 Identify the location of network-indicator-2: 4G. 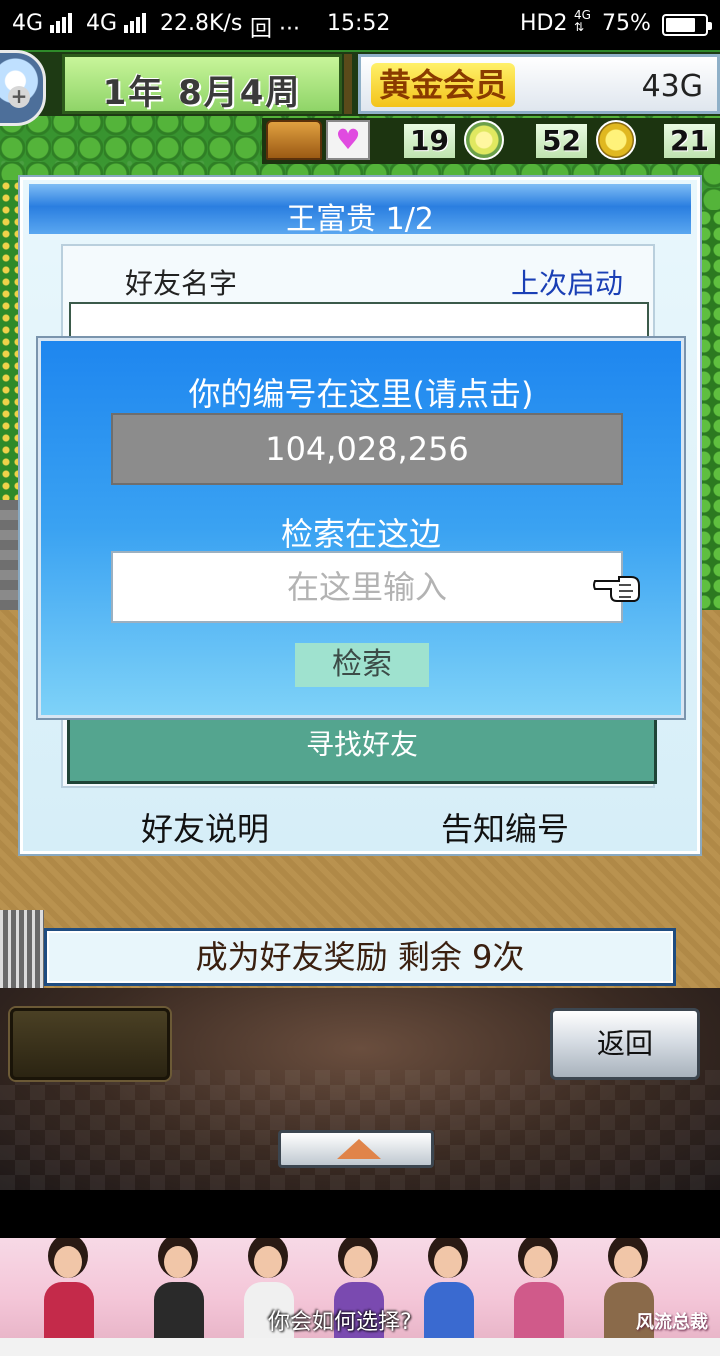
(117, 25).